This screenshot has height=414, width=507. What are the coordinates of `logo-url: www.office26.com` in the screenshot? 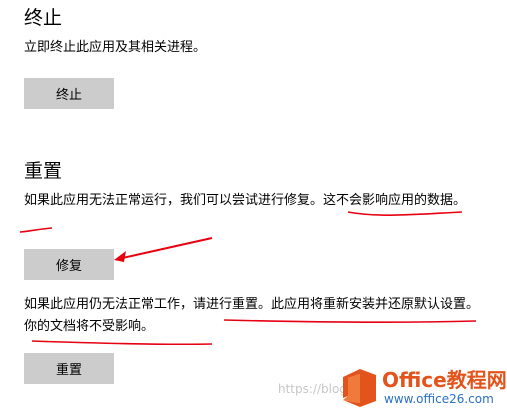 It's located at (439, 399).